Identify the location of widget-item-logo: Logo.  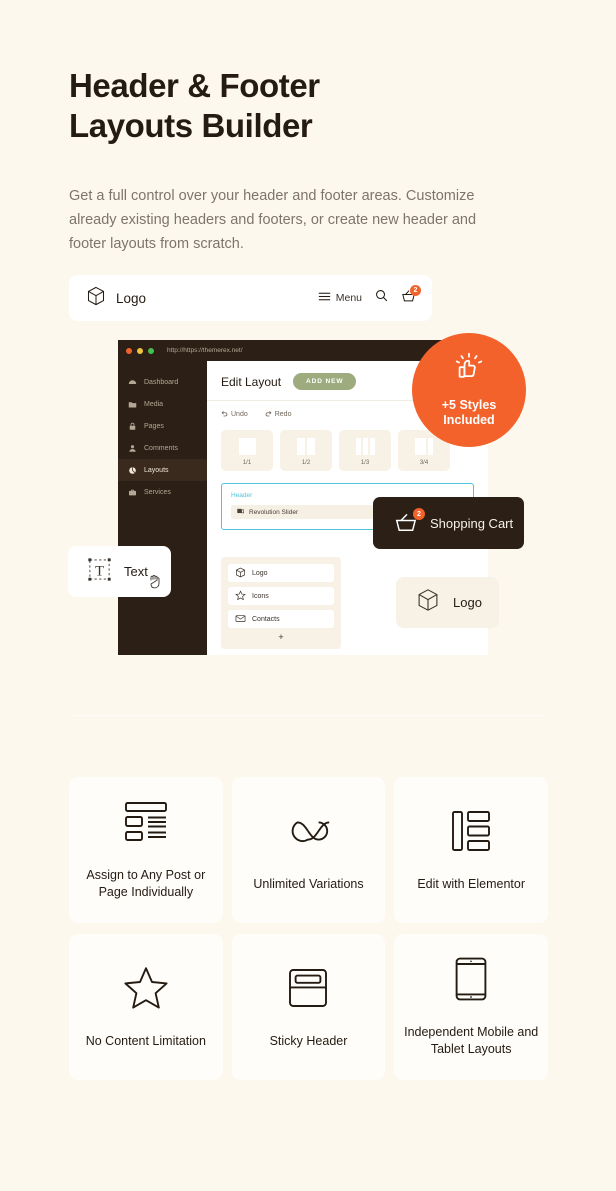
(281, 573).